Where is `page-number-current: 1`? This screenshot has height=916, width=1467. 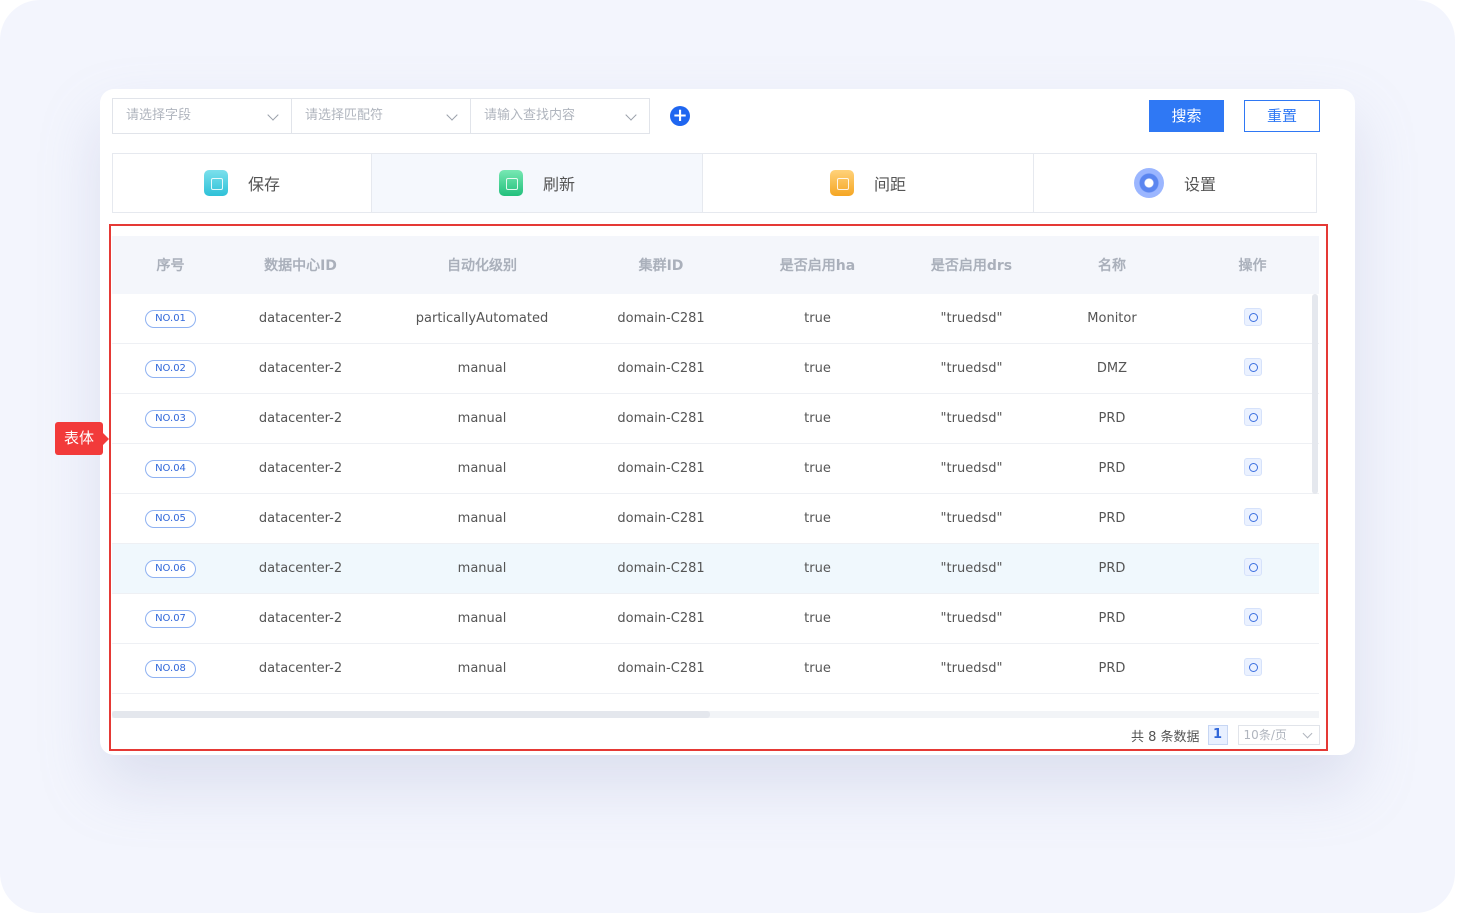 page-number-current: 1 is located at coordinates (1217, 735).